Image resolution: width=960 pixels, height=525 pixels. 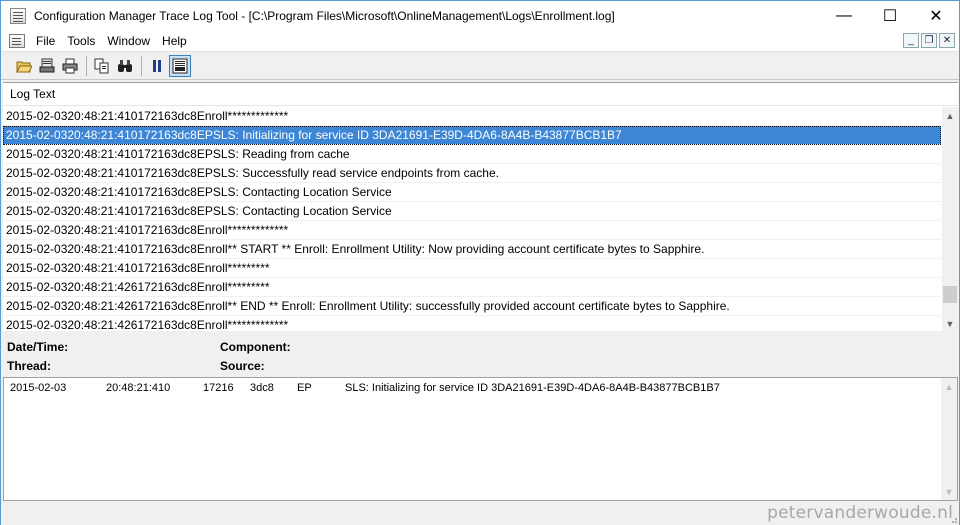 I want to click on source-label: Source:, so click(x=242, y=366).